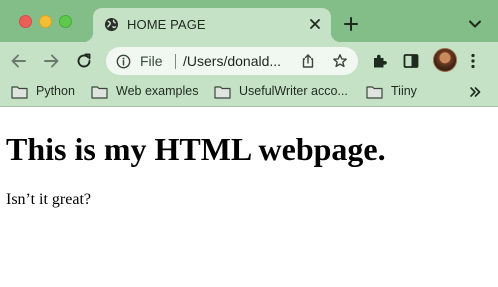  What do you see at coordinates (475, 92) in the screenshot?
I see `chevron-double-right-icon` at bounding box center [475, 92].